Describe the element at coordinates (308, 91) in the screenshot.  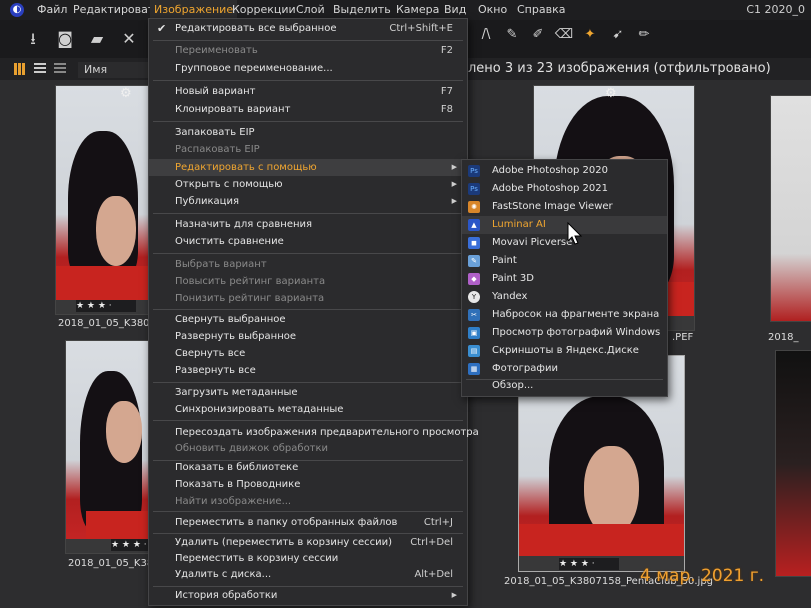
I see `menu-item-new-variant: Новый вариант F7` at that location.